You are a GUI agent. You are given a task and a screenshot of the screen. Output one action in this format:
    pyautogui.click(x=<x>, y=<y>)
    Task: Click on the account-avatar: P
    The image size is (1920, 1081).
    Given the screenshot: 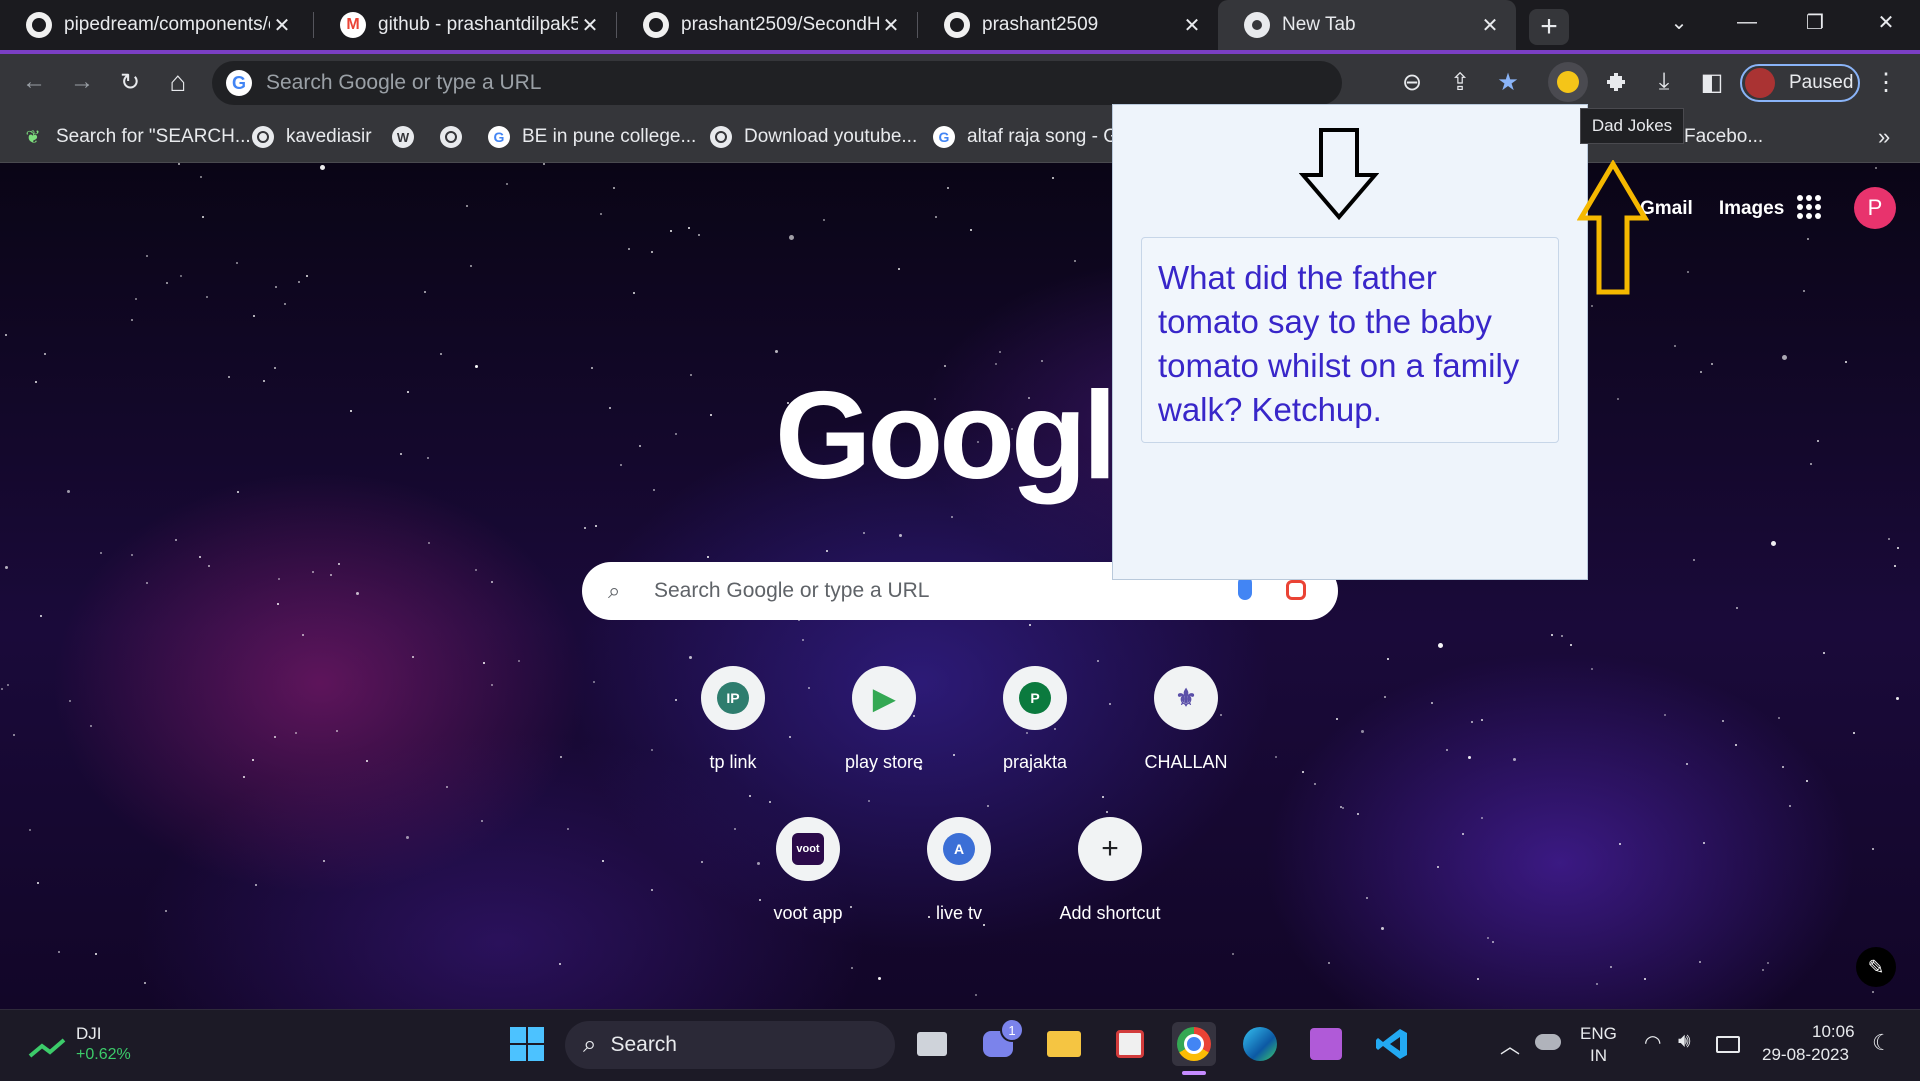 What is the action you would take?
    pyautogui.click(x=1875, y=208)
    